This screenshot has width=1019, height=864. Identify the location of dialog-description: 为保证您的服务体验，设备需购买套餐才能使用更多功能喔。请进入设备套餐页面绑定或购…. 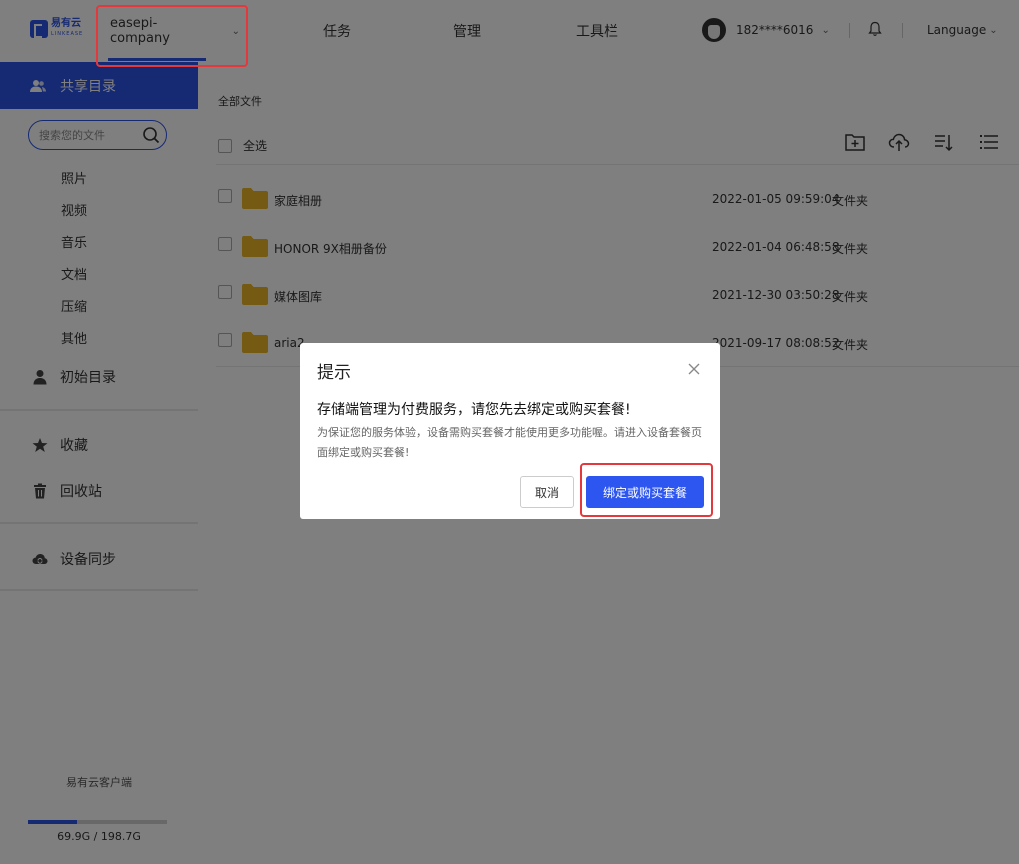
(509, 442).